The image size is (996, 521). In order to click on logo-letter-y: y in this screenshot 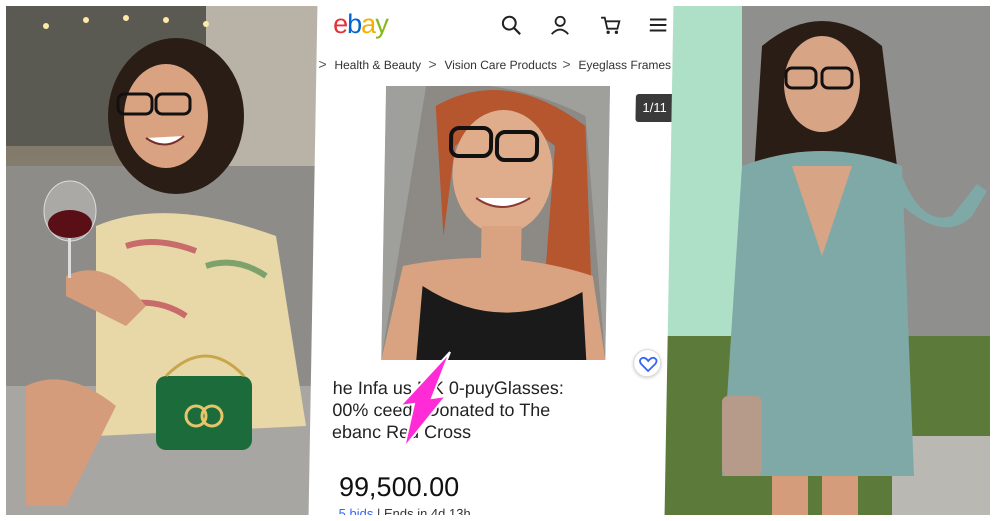, I will do `click(381, 24)`.